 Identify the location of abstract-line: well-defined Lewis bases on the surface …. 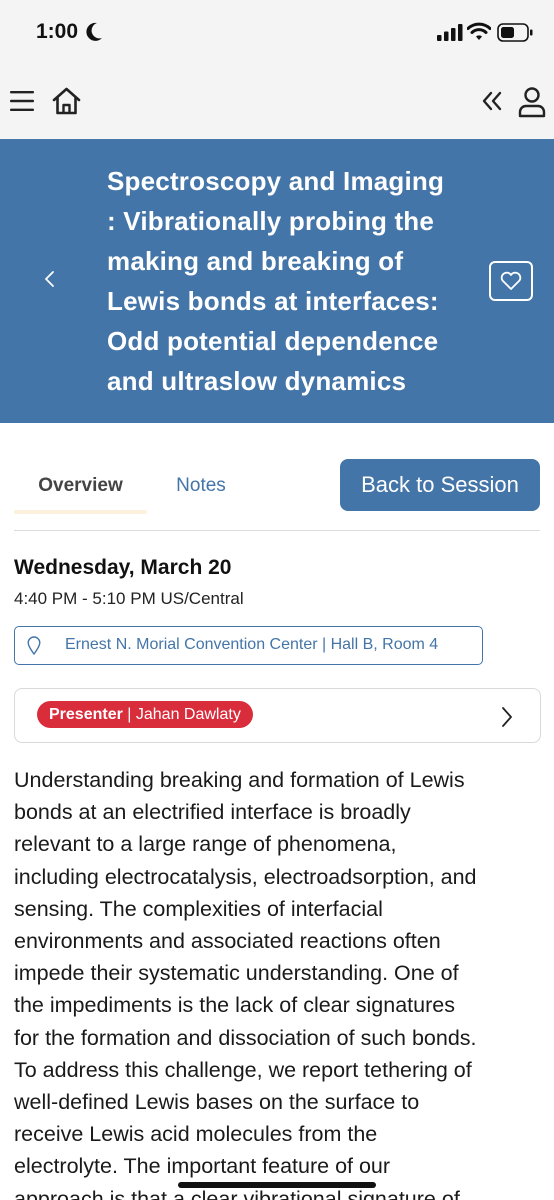
(217, 1102).